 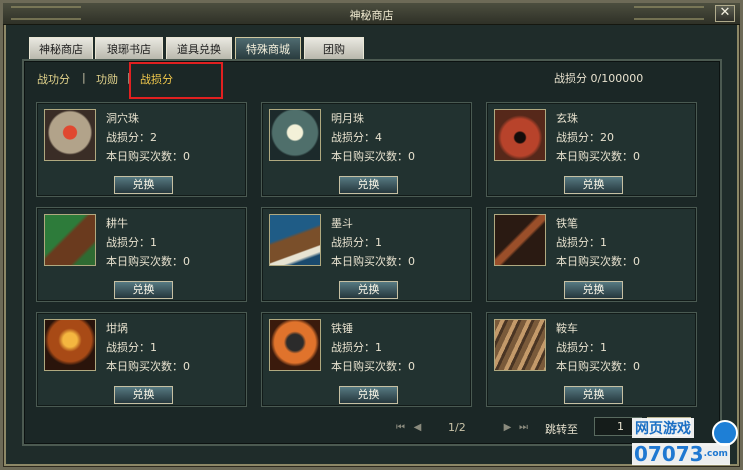 What do you see at coordinates (342, 223) in the screenshot?
I see `item-name: 墨斗` at bounding box center [342, 223].